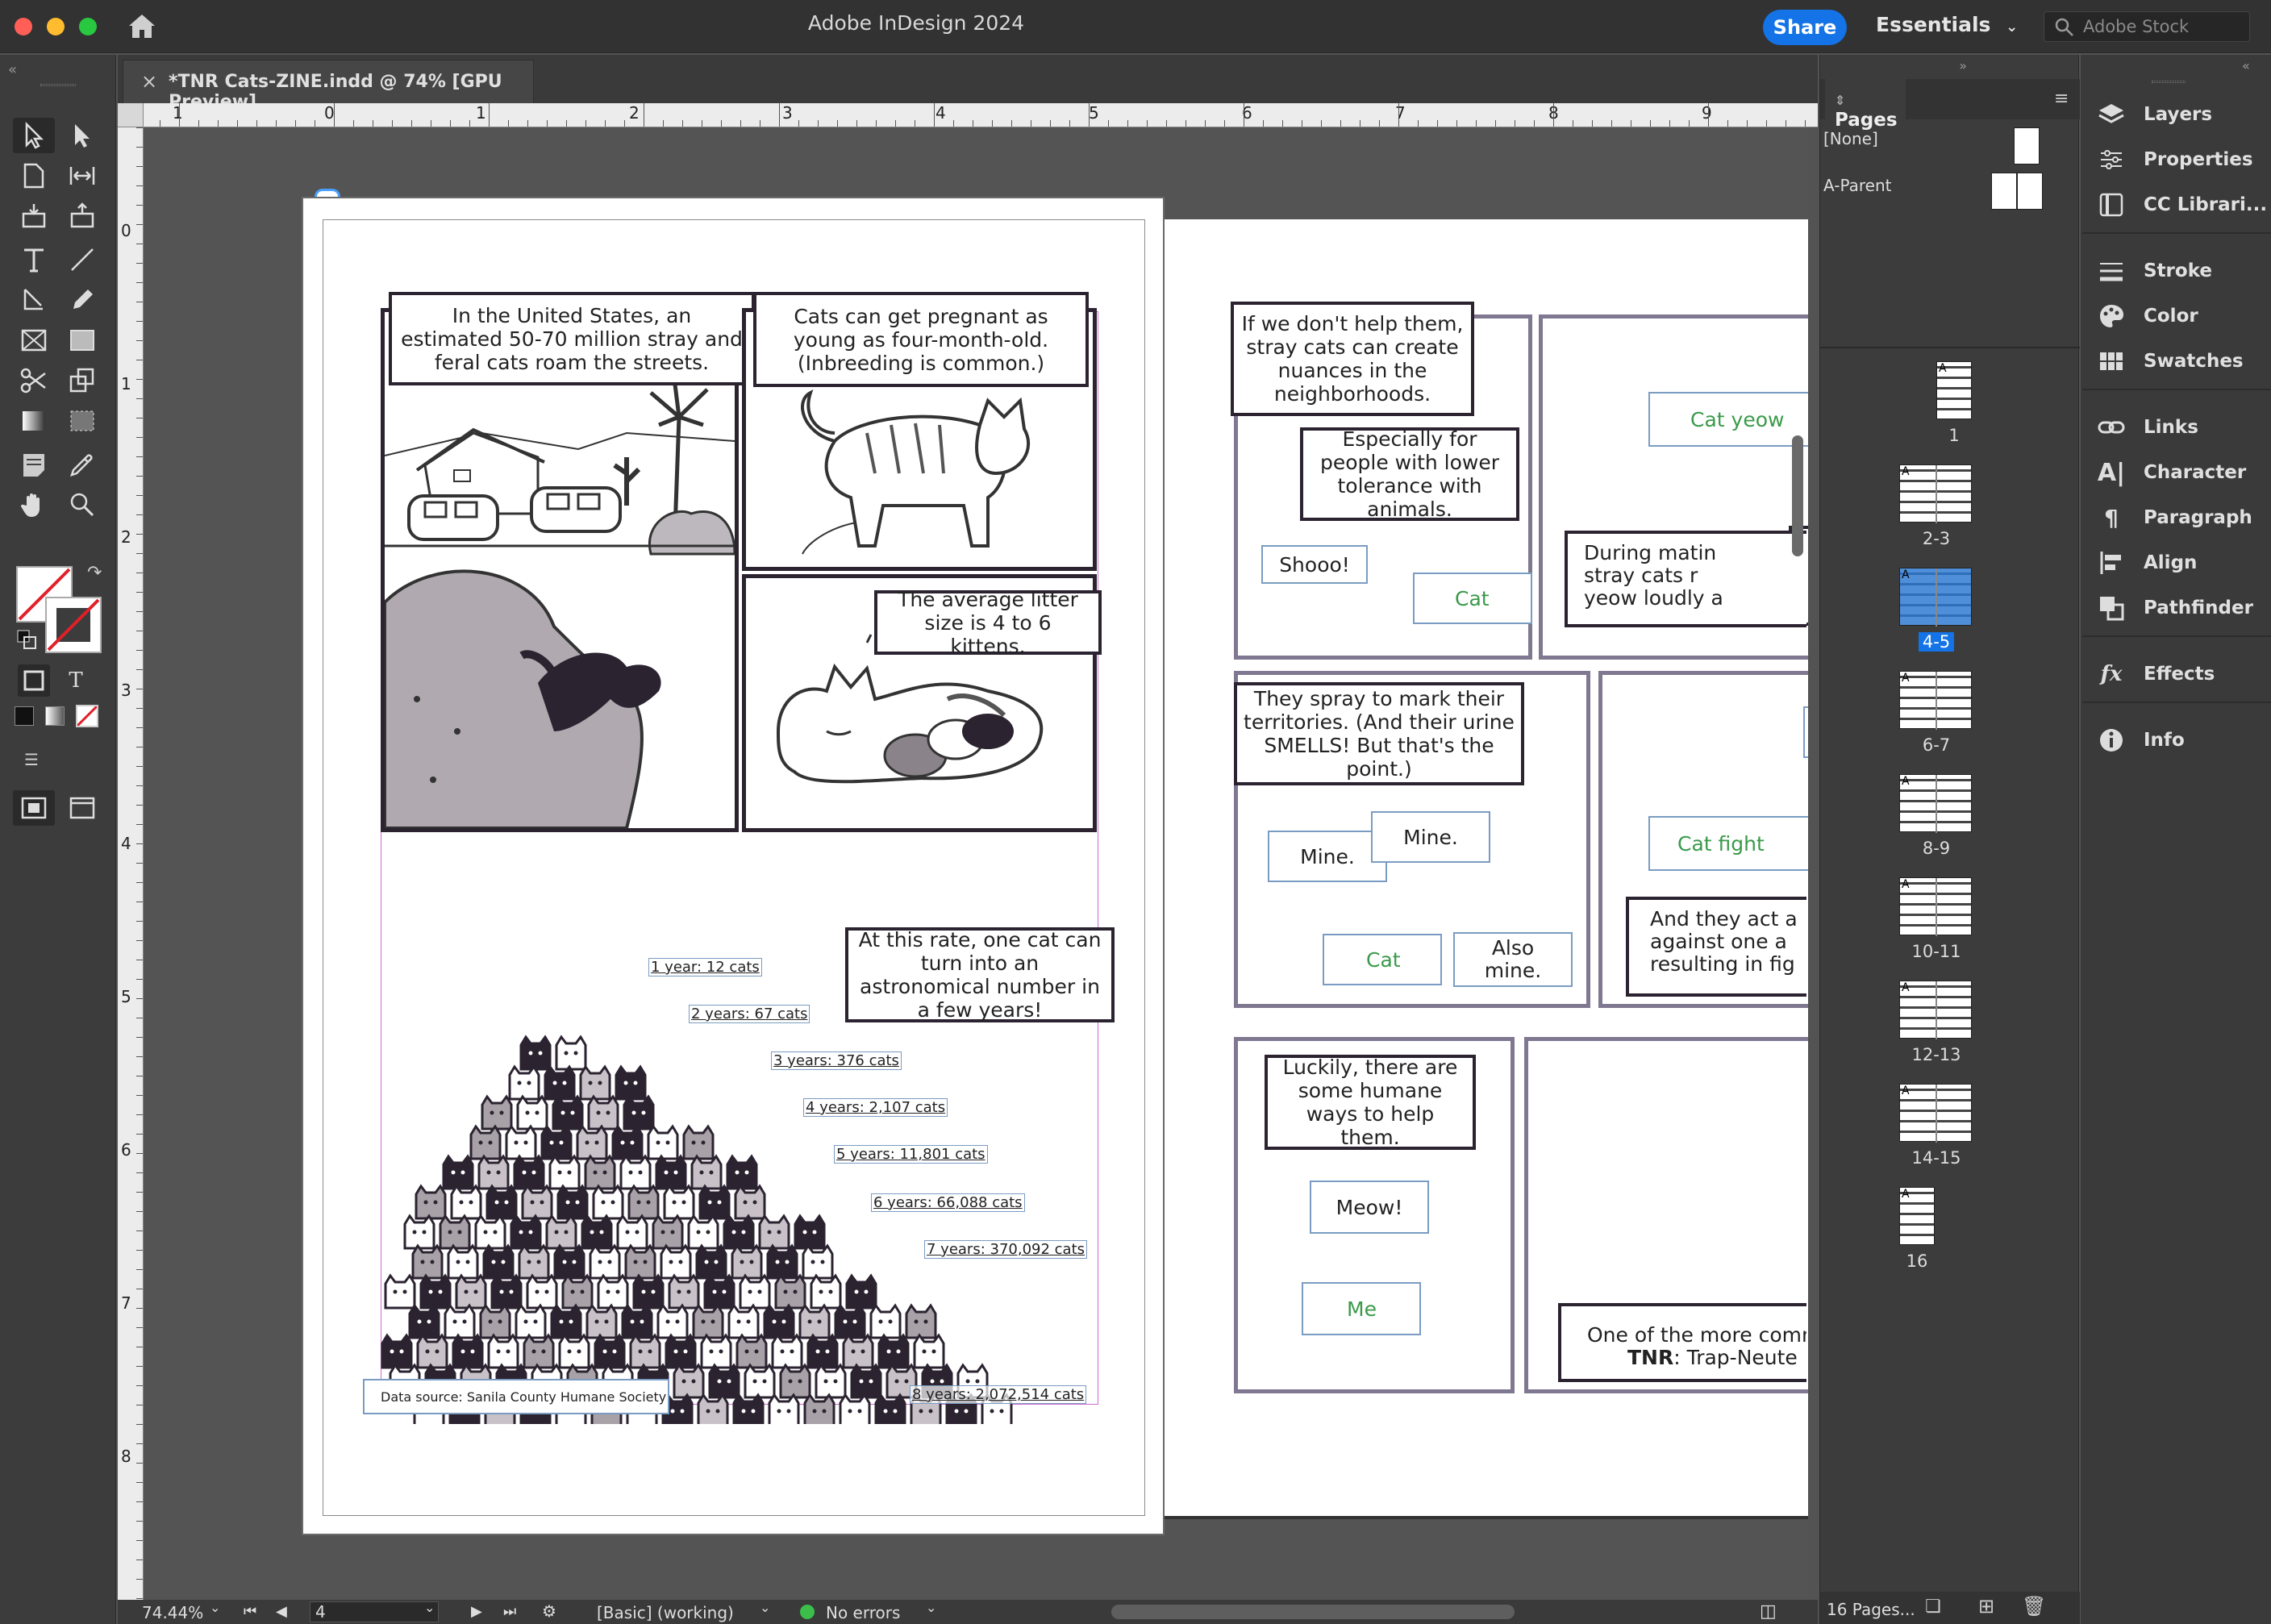 Image resolution: width=2271 pixels, height=1624 pixels. I want to click on page-spread-label: 8-9, so click(1936, 849).